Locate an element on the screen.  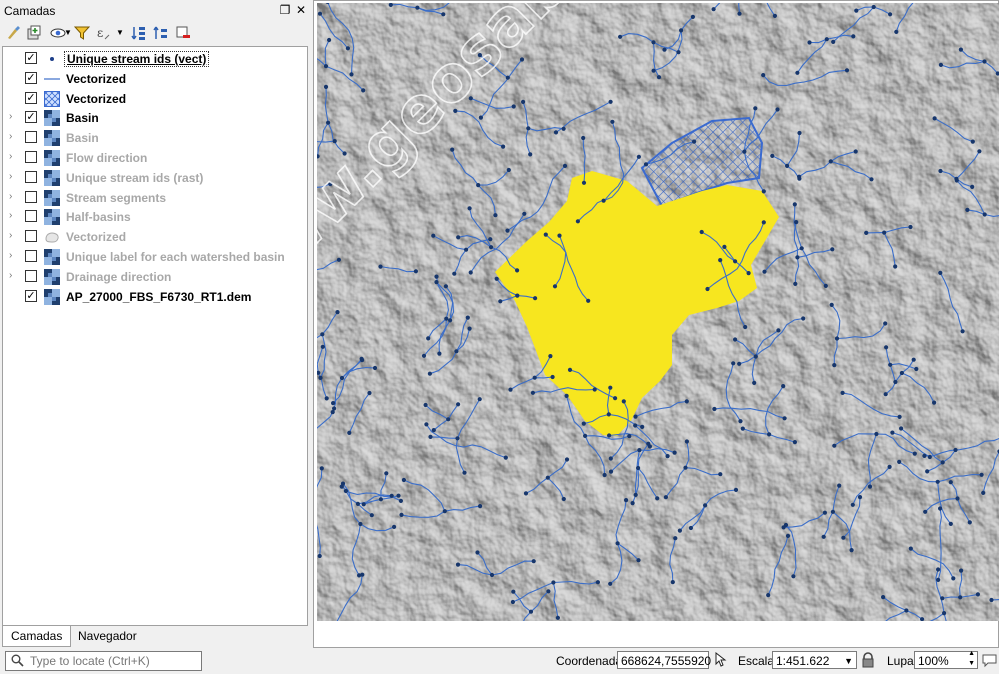
magnifier-spinbox: 100% ▲ ▼ is located at coordinates (946, 659).